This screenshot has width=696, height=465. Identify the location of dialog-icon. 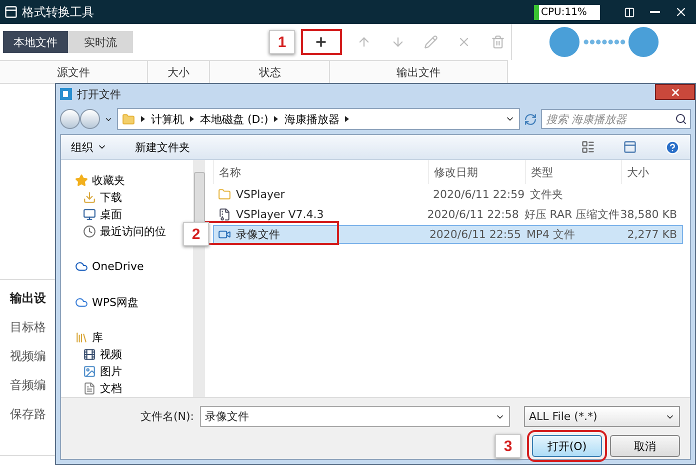
(66, 94).